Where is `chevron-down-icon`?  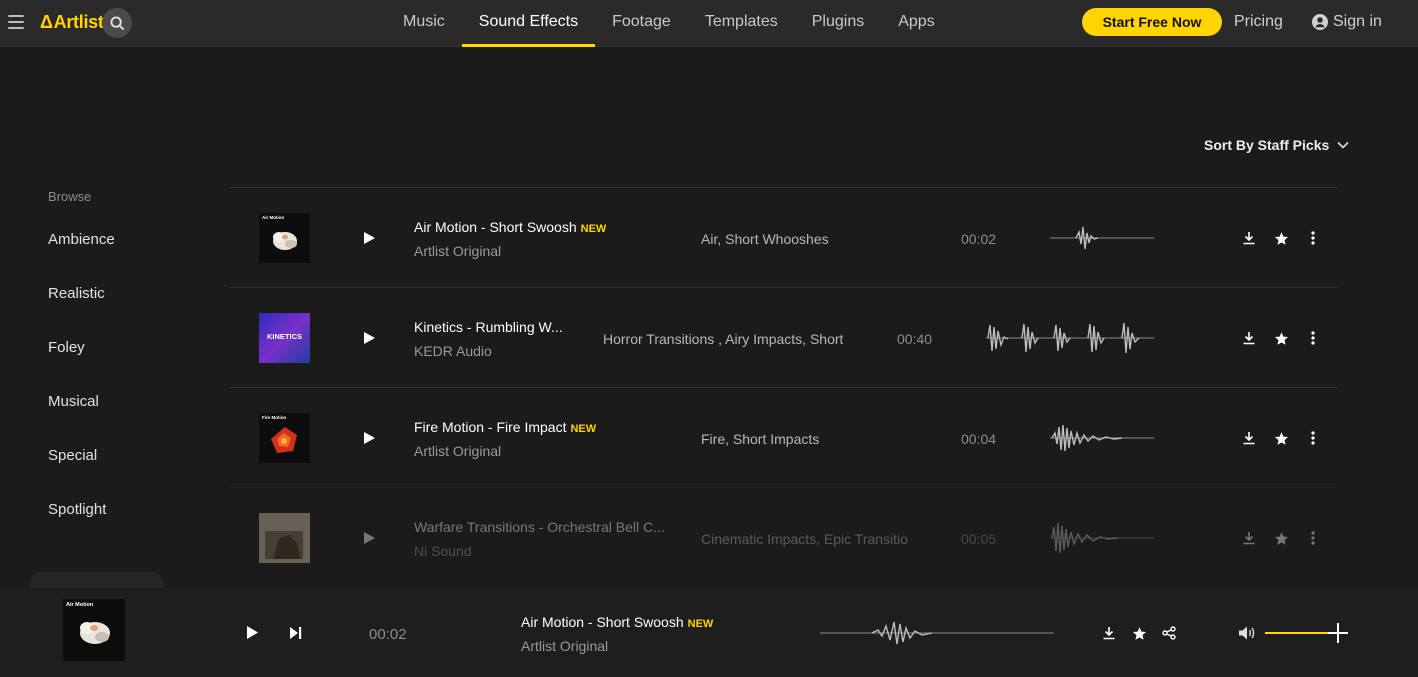 chevron-down-icon is located at coordinates (1343, 145).